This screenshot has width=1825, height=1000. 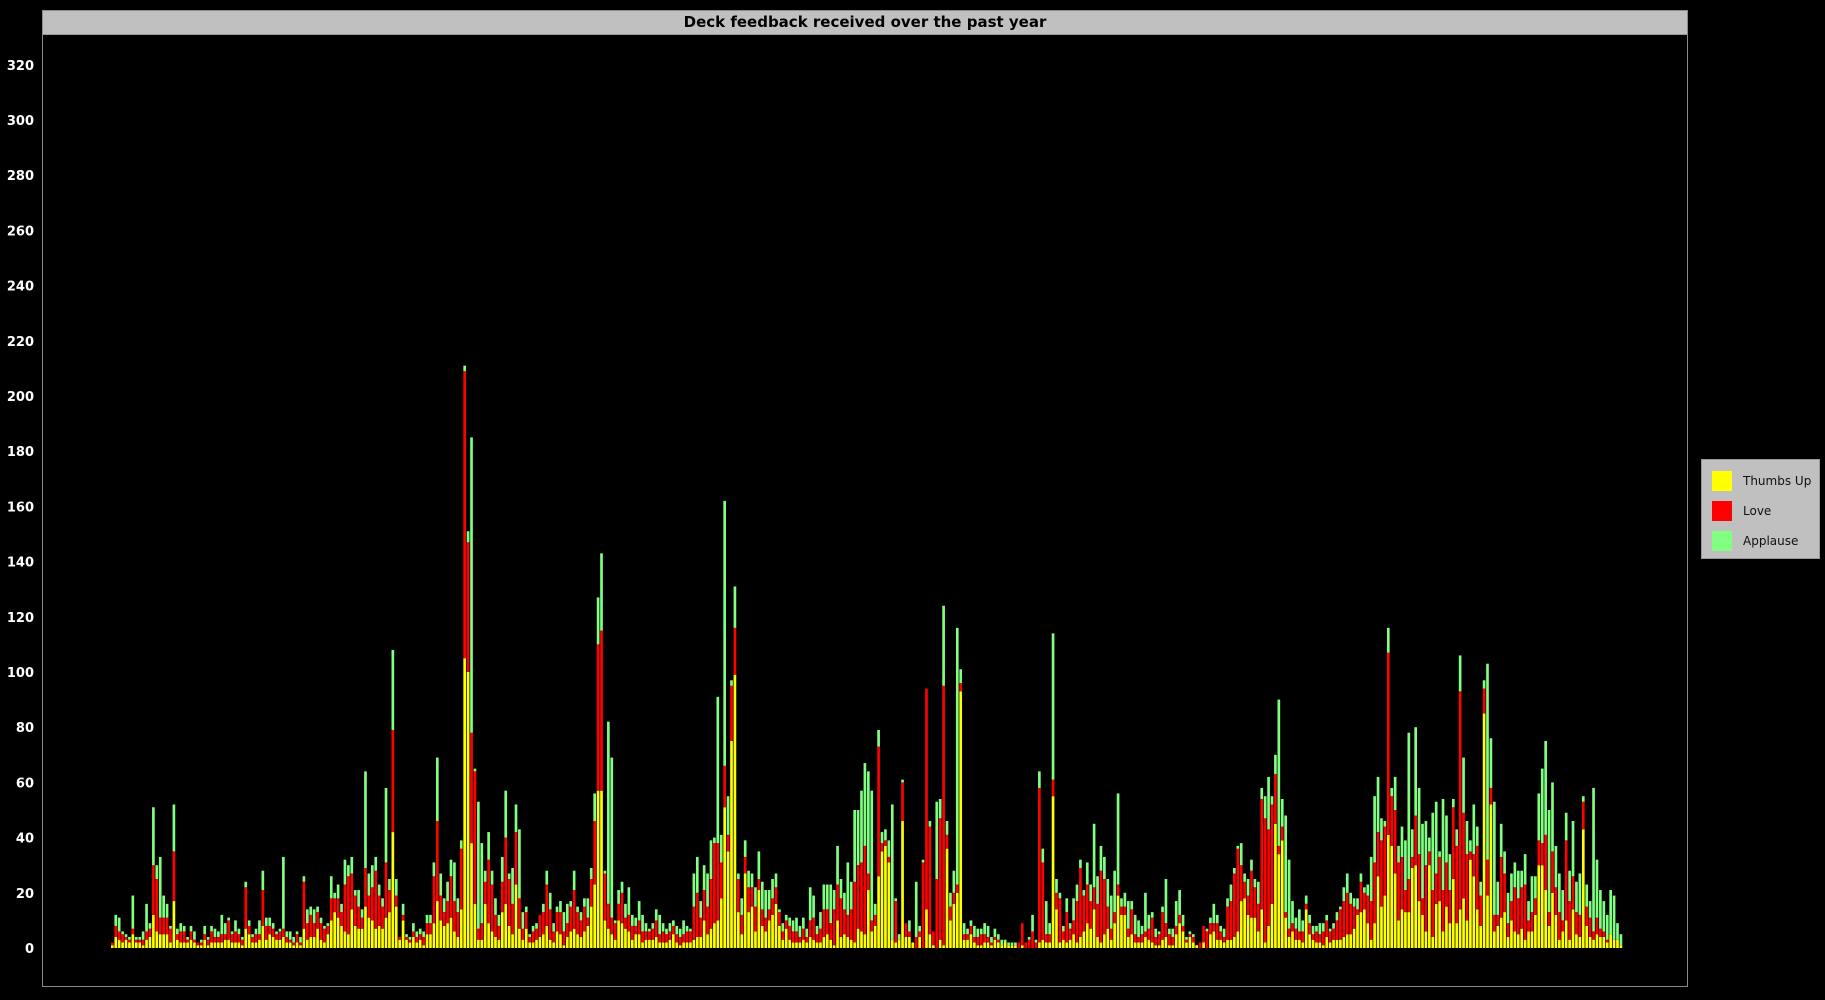 I want to click on legend-item-thumbs-up: Thumbs Up, so click(x=1761, y=481).